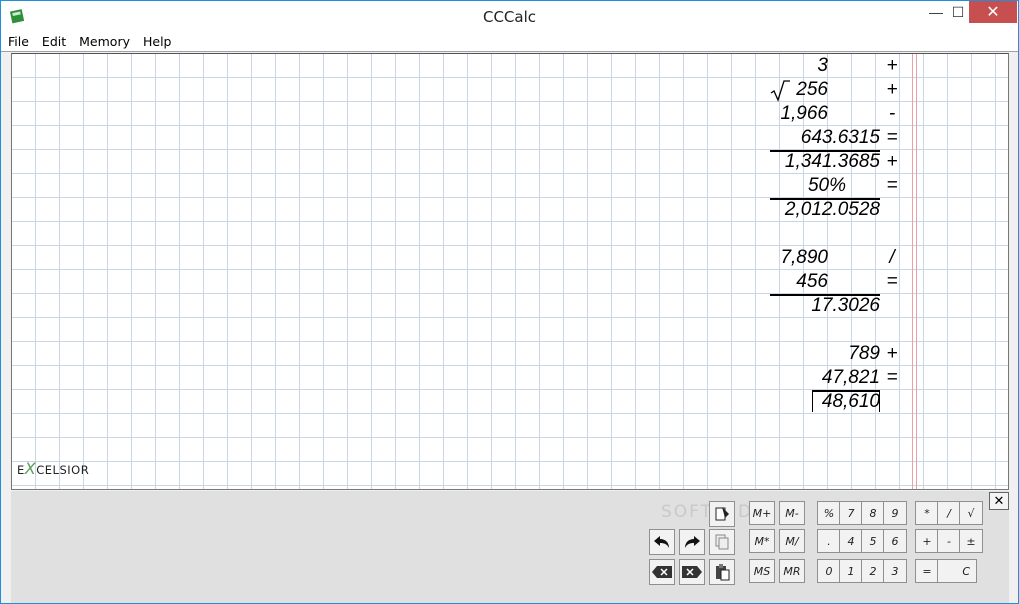 This screenshot has width=1019, height=604. I want to click on sqrt-icon, so click(780, 91).